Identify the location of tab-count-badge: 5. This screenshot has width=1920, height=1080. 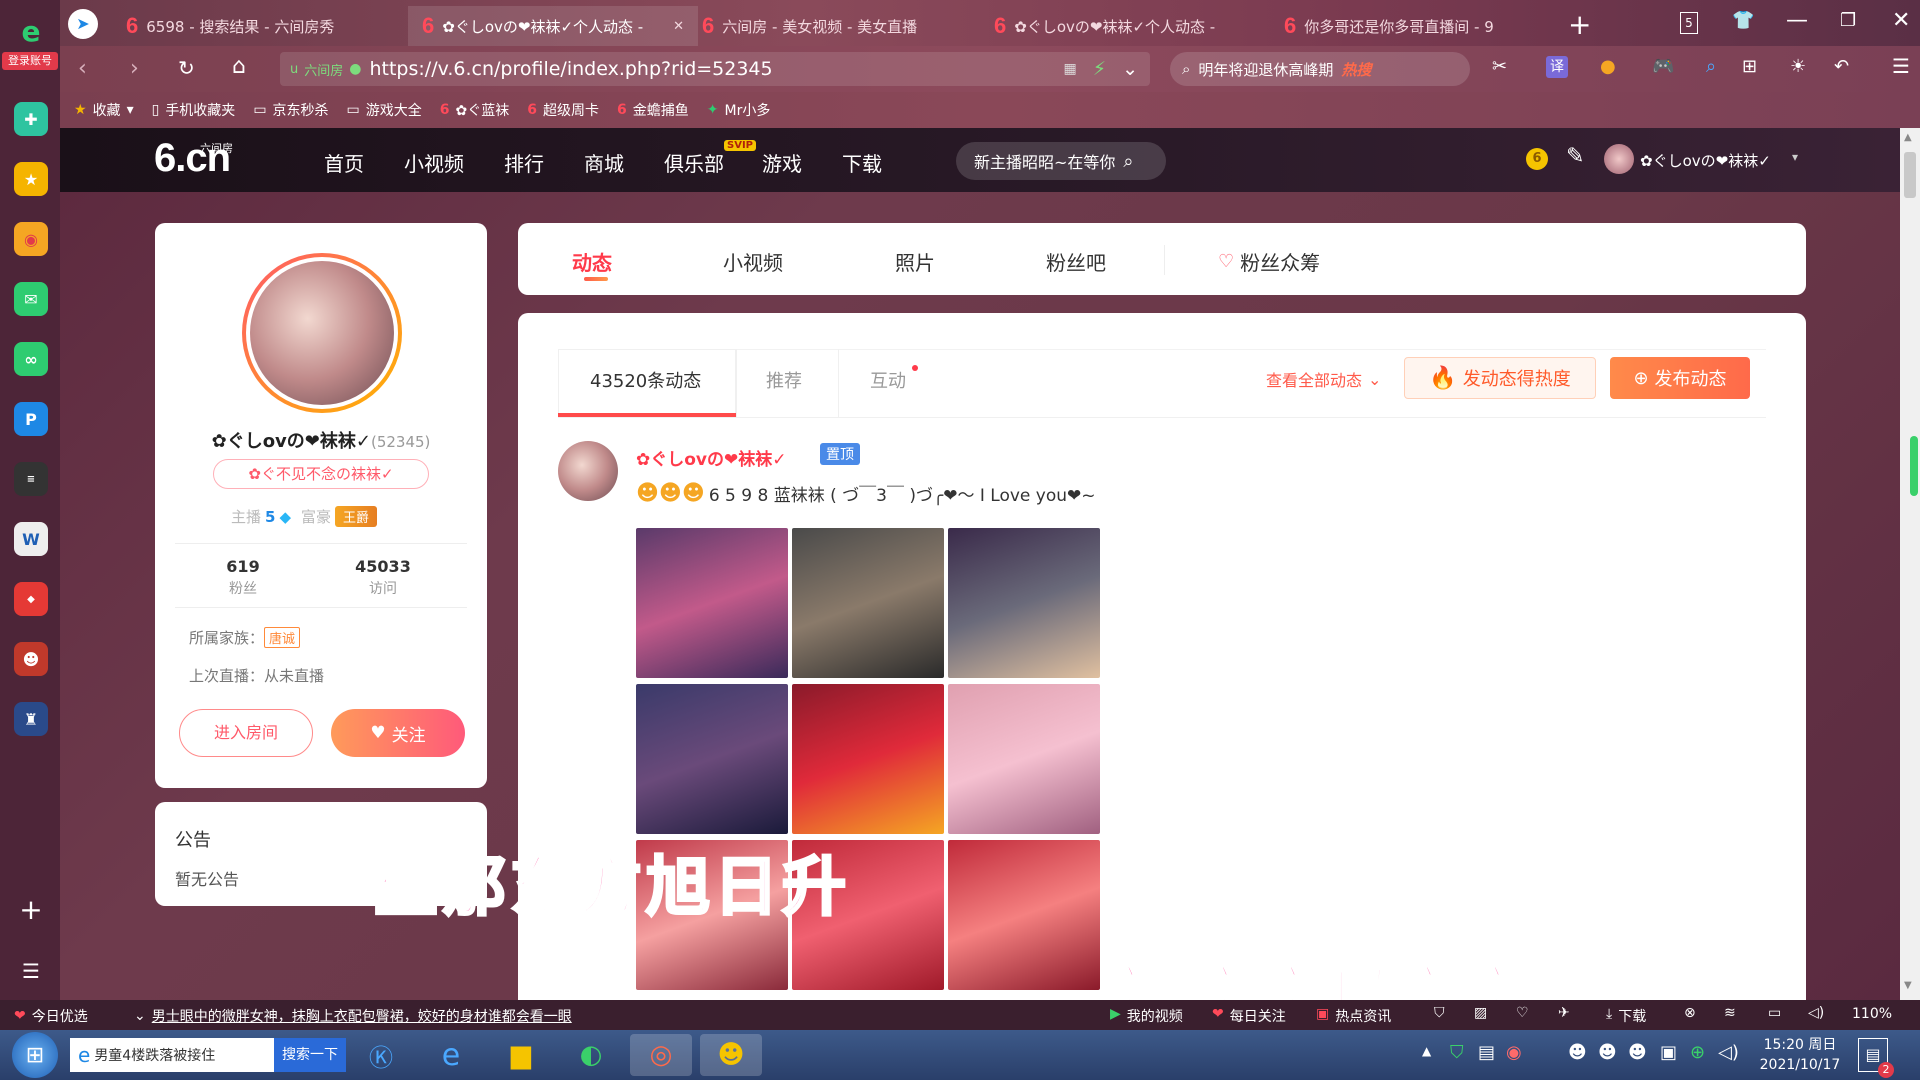
(1689, 23).